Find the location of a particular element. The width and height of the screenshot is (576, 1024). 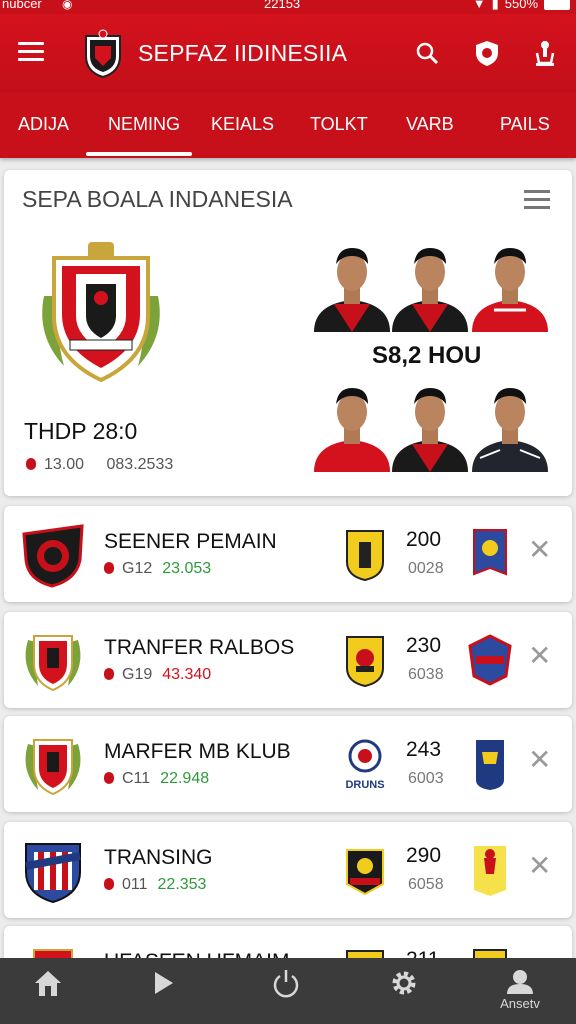

app-bar: SEPFAZ IIDINESIIA is located at coordinates (288, 53).